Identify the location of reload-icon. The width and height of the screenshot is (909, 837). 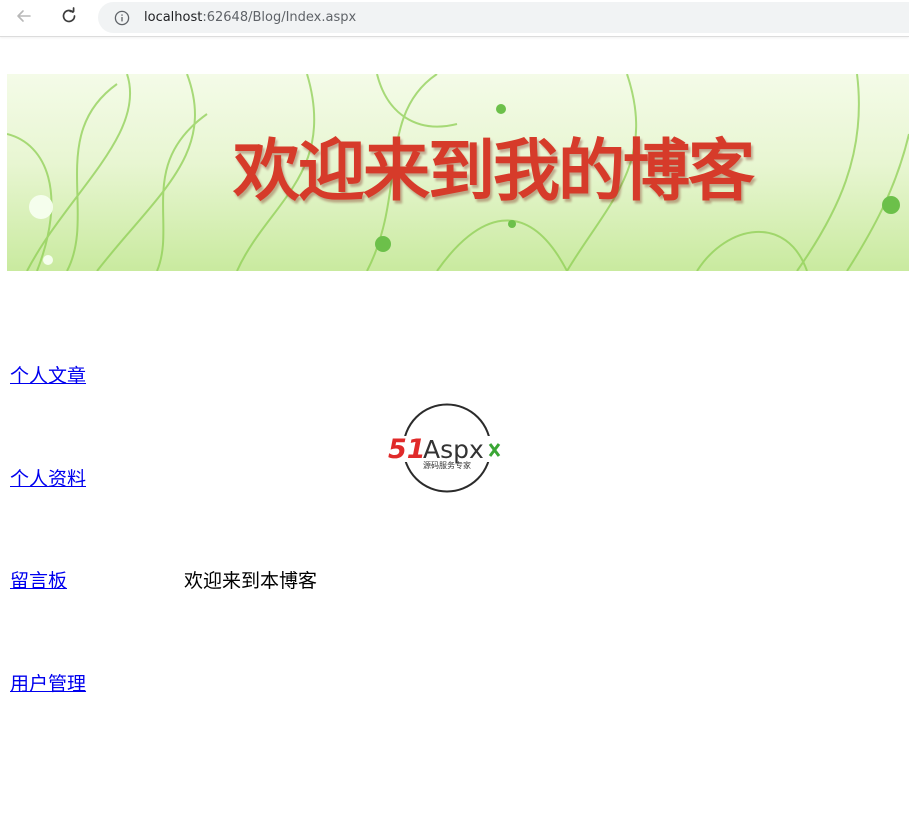
(69, 18).